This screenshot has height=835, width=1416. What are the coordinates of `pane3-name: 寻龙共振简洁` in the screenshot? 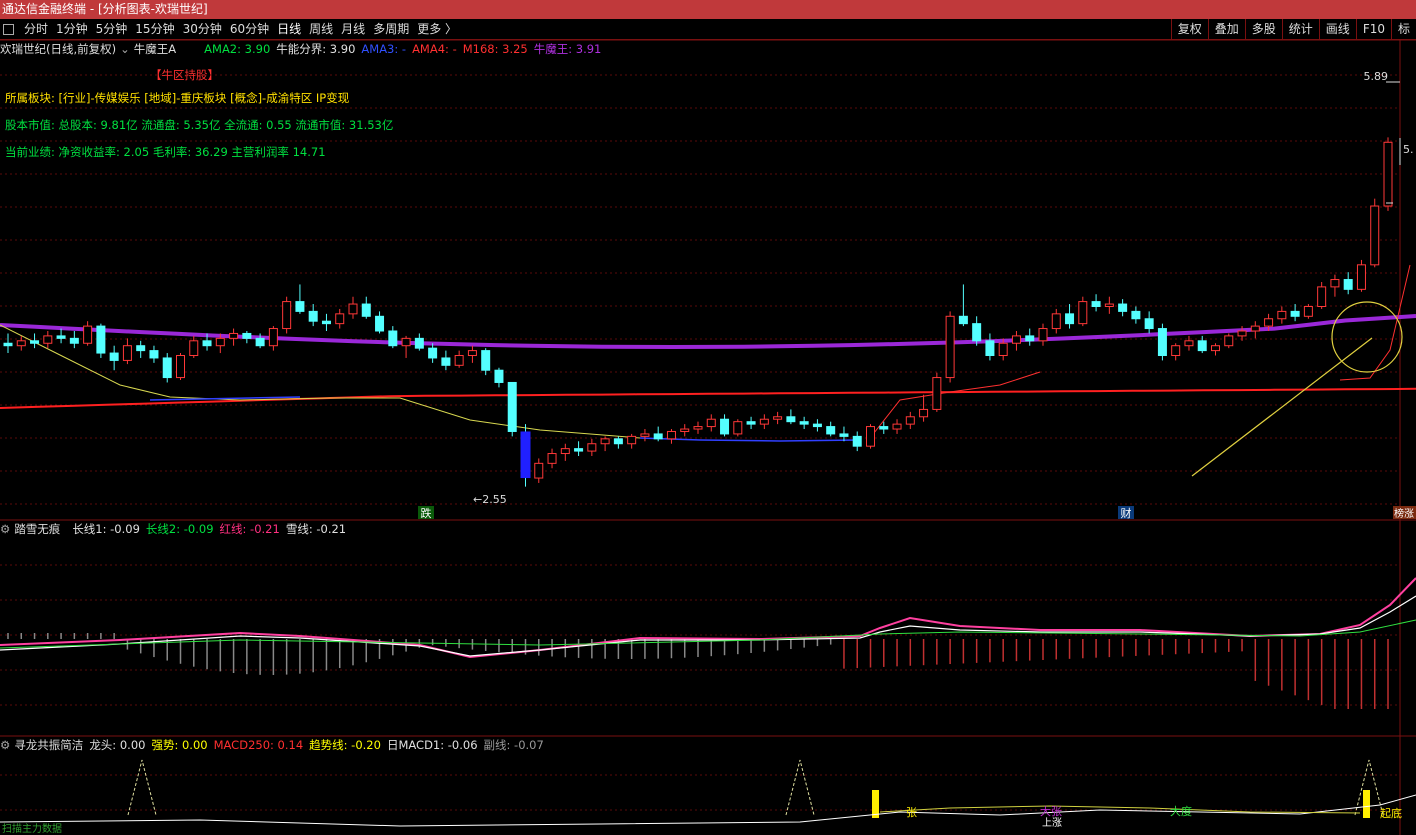 It's located at (48, 745).